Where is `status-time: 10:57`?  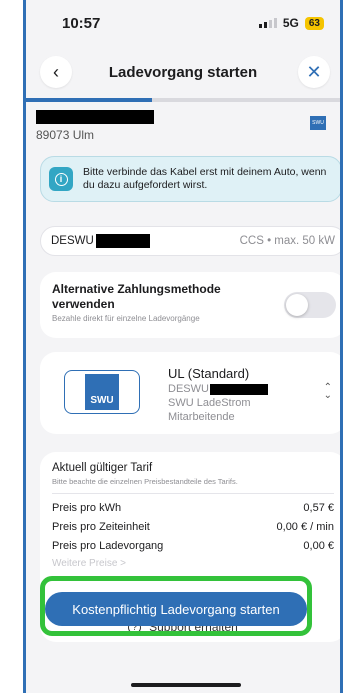 status-time: 10:57 is located at coordinates (81, 23).